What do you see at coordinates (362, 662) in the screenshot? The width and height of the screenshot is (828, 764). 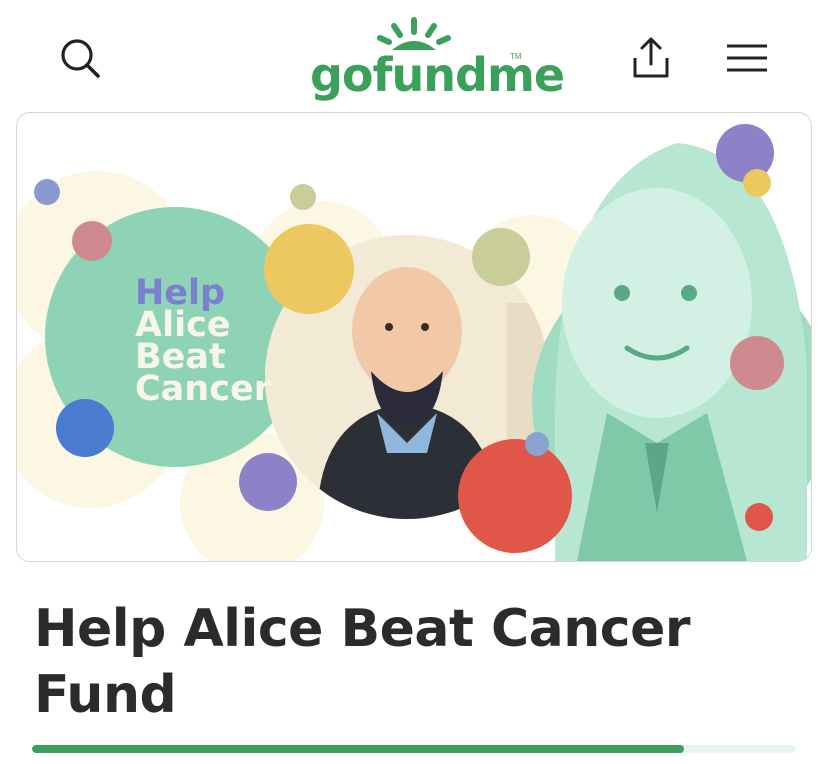 I see `campaign-title: Help Alice Beat Cancer Fund` at bounding box center [362, 662].